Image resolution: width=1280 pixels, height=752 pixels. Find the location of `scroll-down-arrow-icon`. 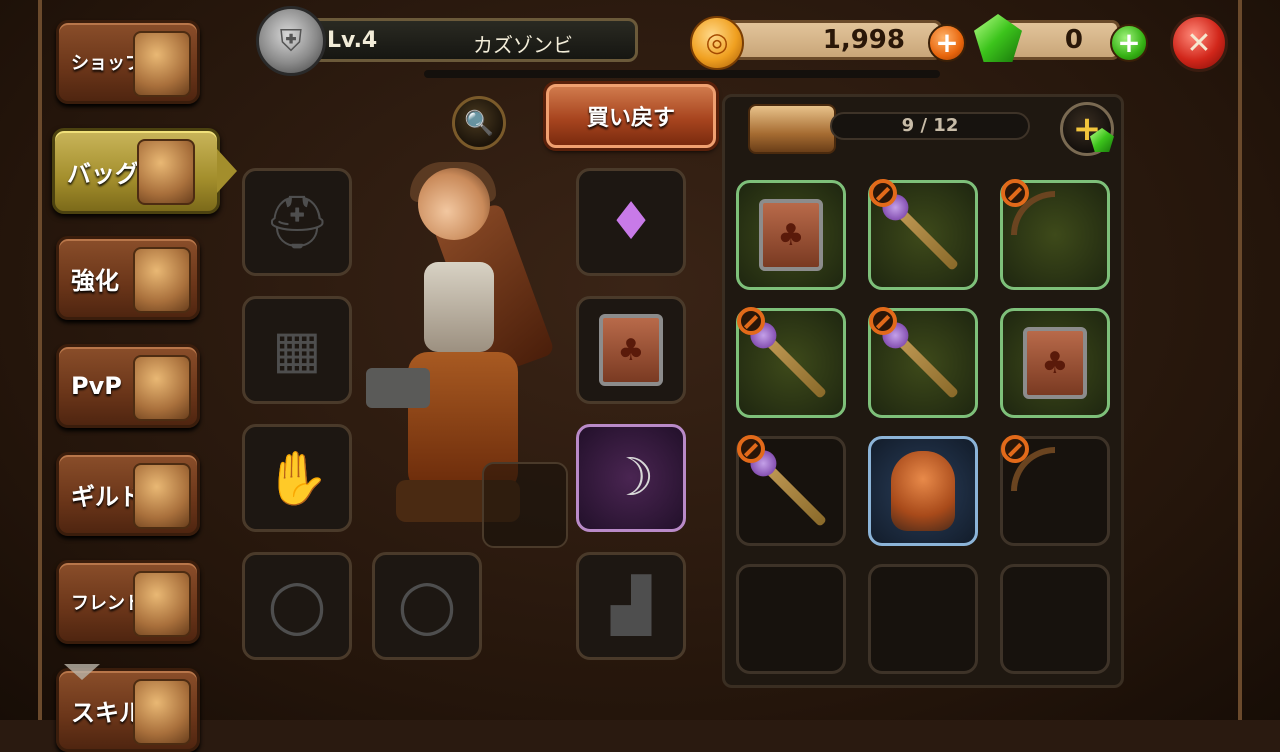

scroll-down-arrow-icon is located at coordinates (82, 672).